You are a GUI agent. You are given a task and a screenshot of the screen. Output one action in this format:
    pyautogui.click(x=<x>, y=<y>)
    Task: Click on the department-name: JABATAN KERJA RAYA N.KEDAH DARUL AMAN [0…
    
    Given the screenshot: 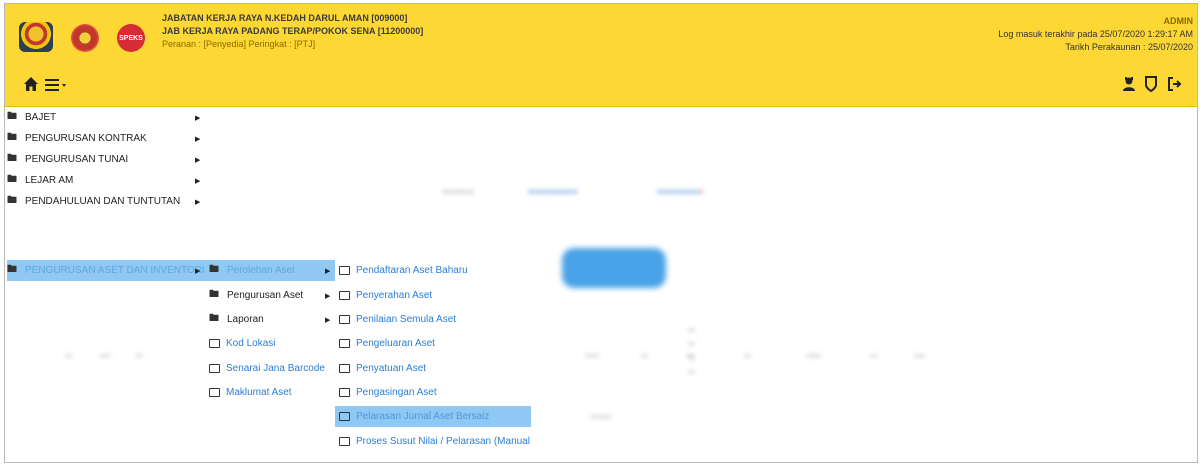 What is the action you would take?
    pyautogui.click(x=285, y=18)
    